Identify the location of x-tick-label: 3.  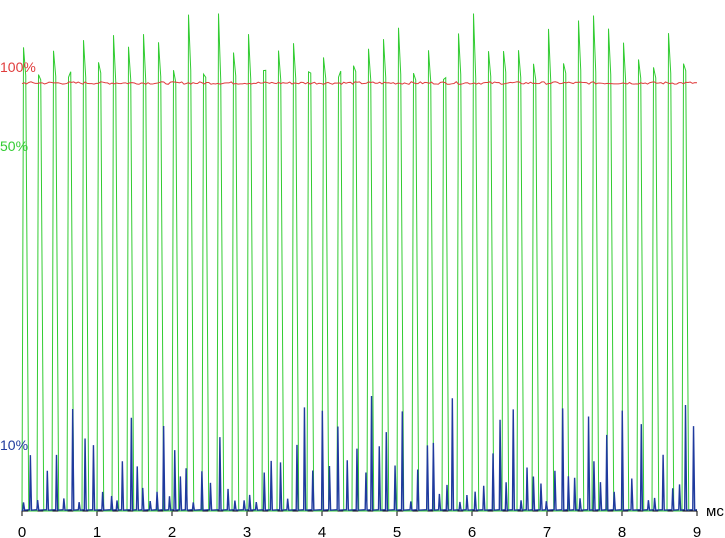
(247, 531).